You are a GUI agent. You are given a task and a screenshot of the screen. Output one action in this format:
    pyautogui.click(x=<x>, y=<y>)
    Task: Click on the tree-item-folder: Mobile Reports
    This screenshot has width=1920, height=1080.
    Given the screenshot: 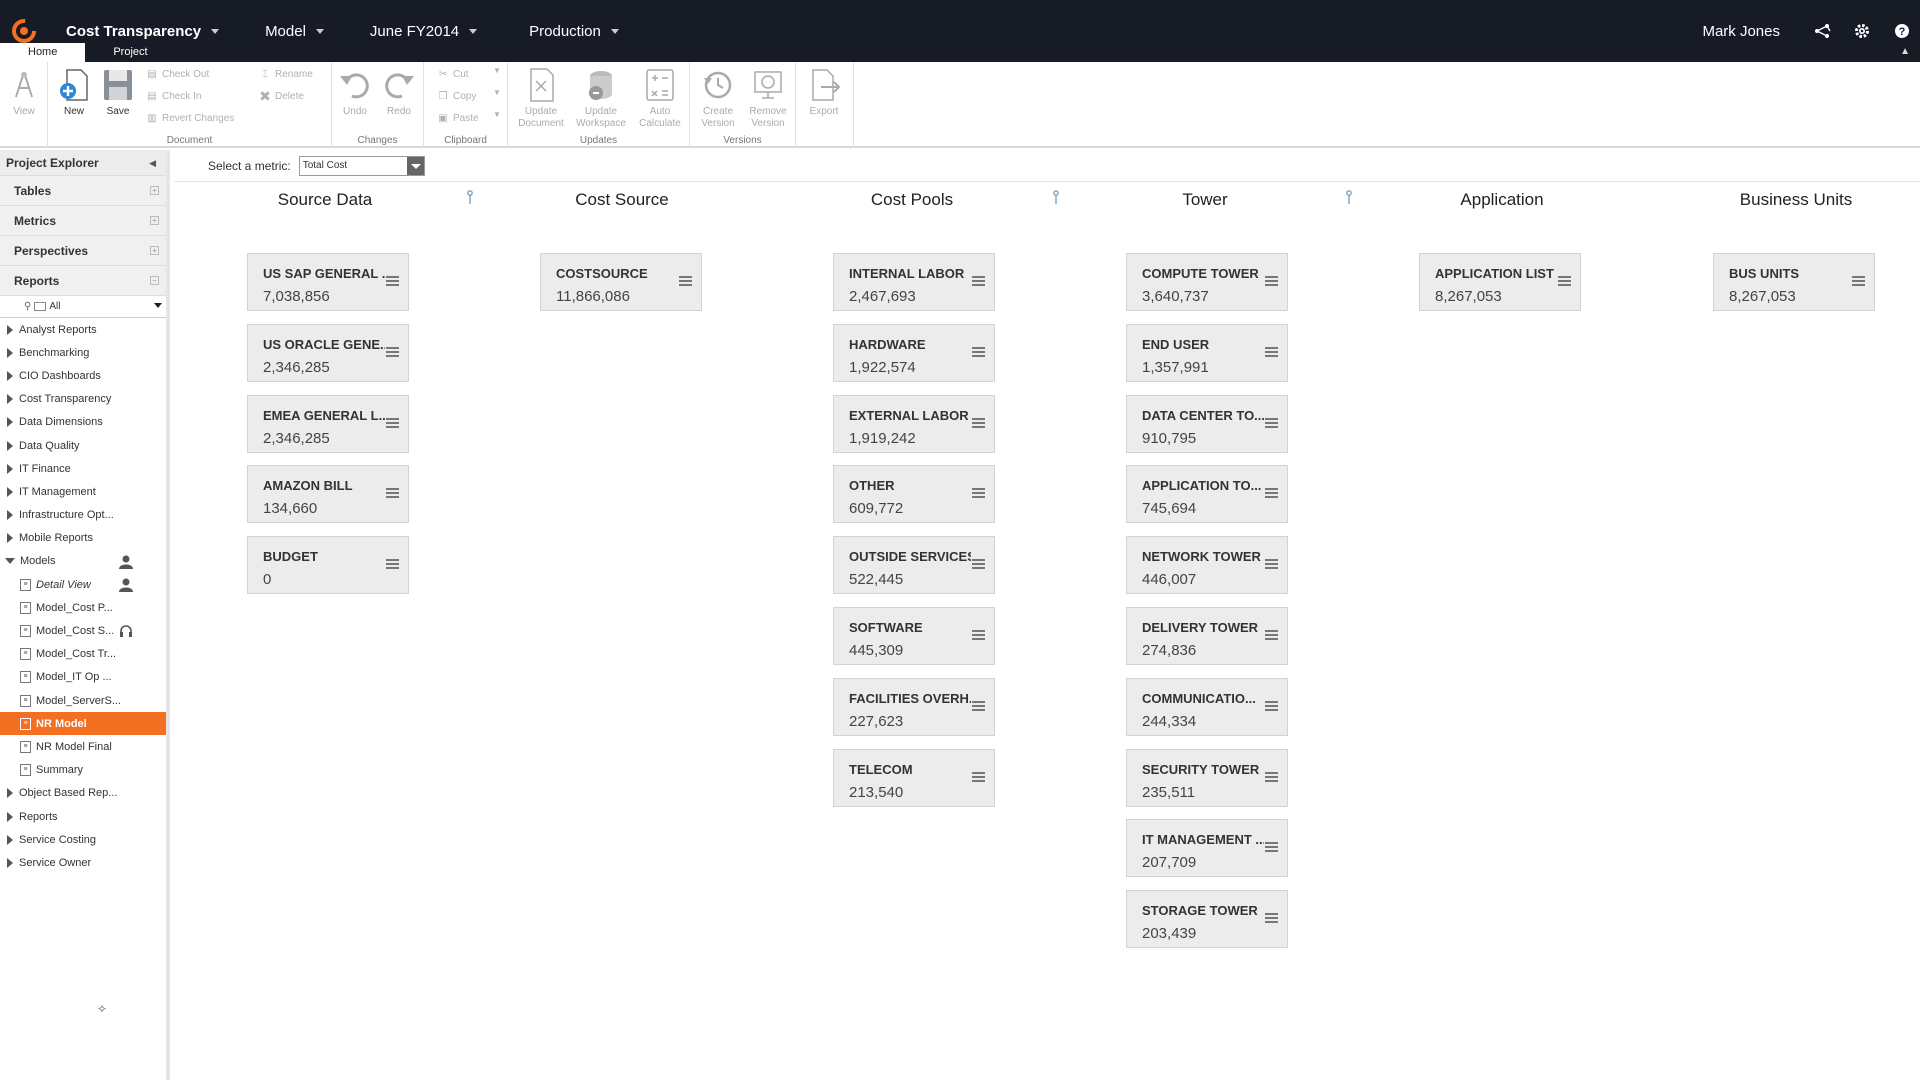 What is the action you would take?
    pyautogui.click(x=83, y=538)
    